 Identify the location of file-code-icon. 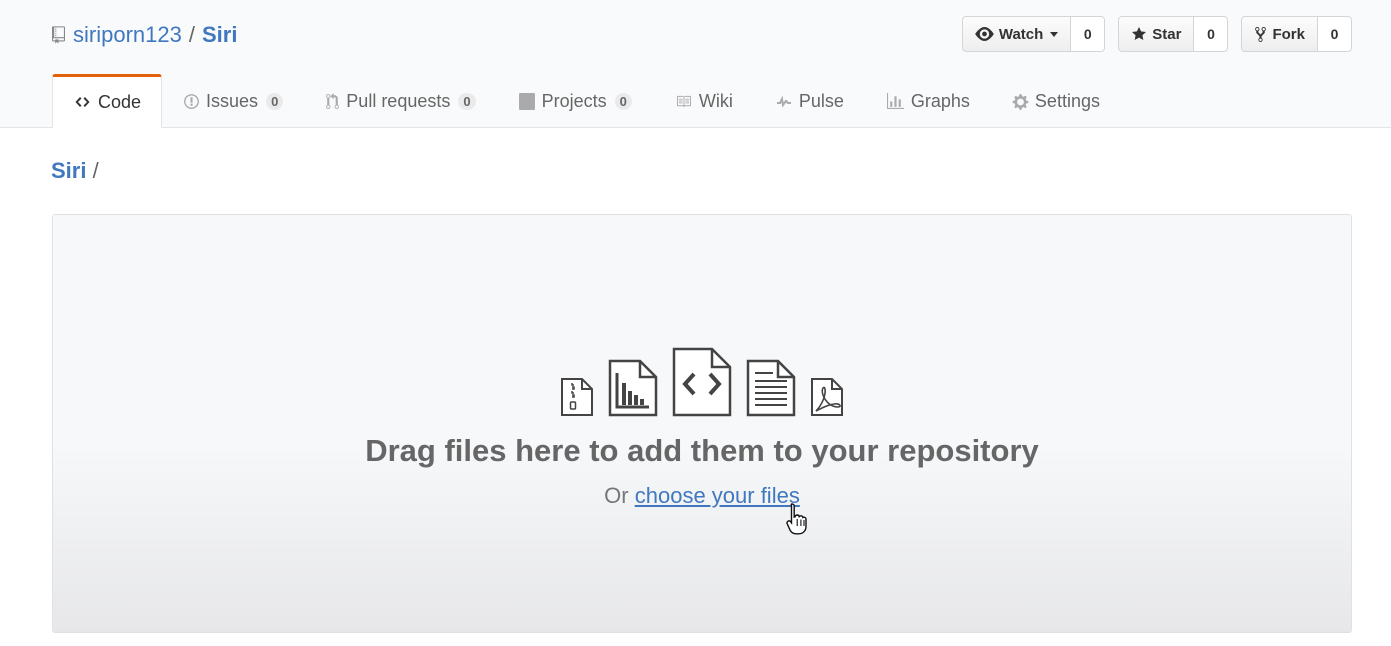
(702, 382).